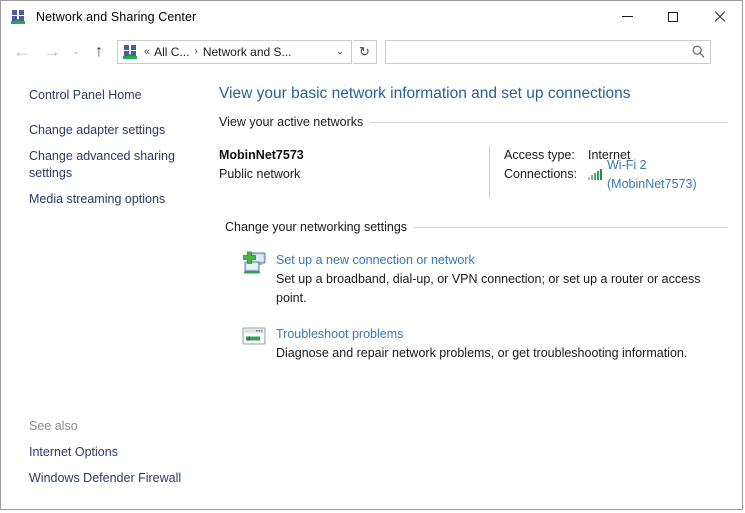 This screenshot has height=513, width=745. Describe the element at coordinates (261, 155) in the screenshot. I see `network-name: MobinNet7573` at that location.